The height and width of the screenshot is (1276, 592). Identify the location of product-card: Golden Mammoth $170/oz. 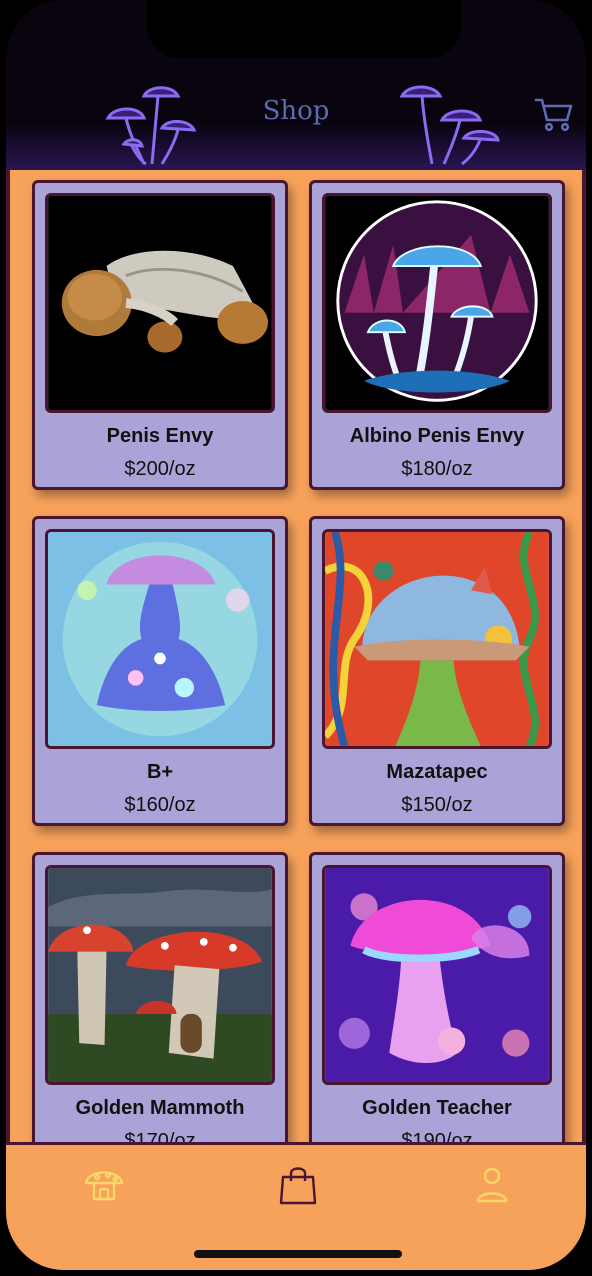
(160, 998).